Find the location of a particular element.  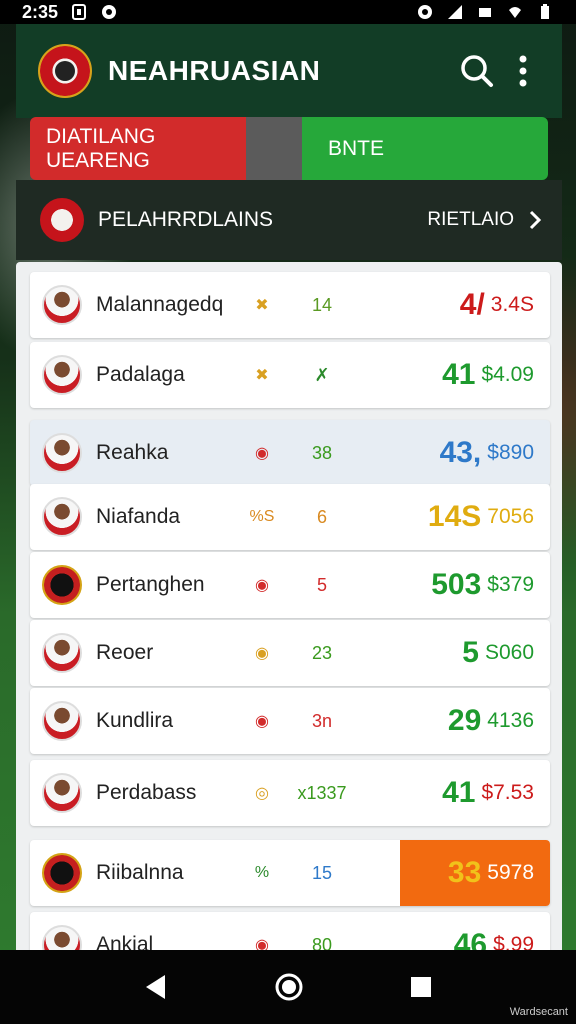

player-score: 4/3.4S is located at coordinates (460, 305).